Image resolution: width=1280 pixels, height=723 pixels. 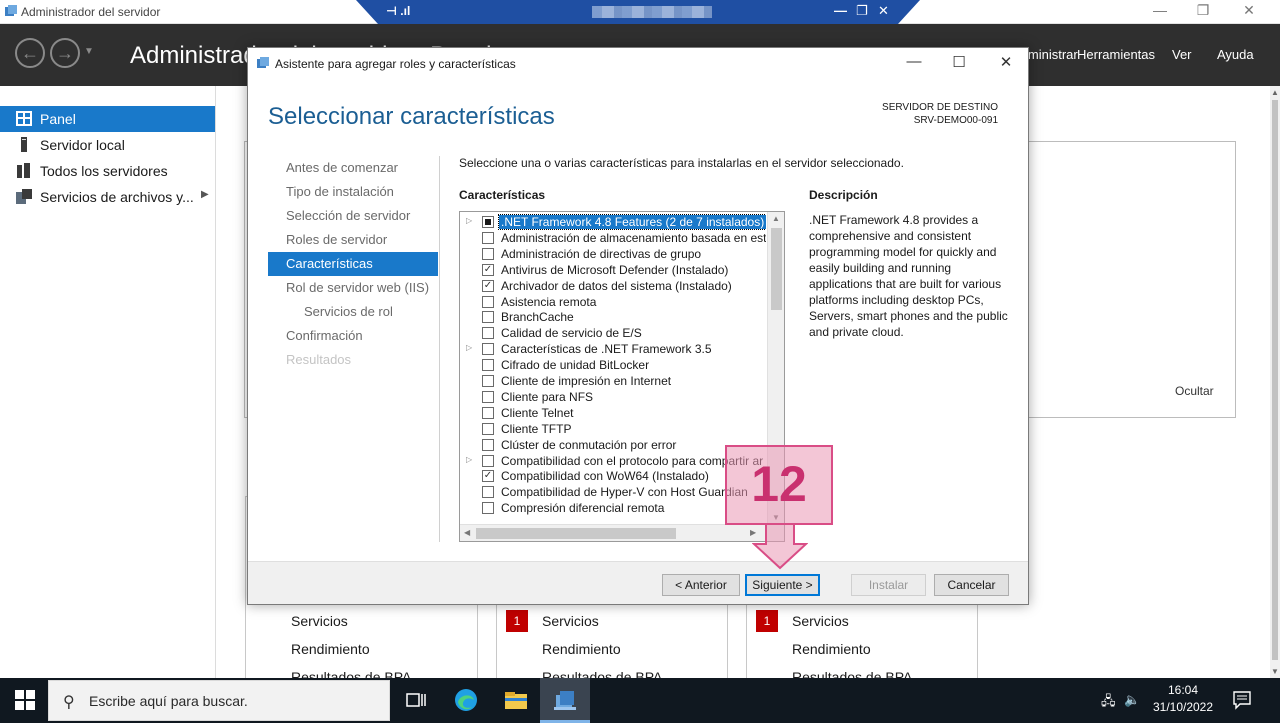 What do you see at coordinates (353, 192) in the screenshot?
I see `step-installation-type: Tipo de instalación` at bounding box center [353, 192].